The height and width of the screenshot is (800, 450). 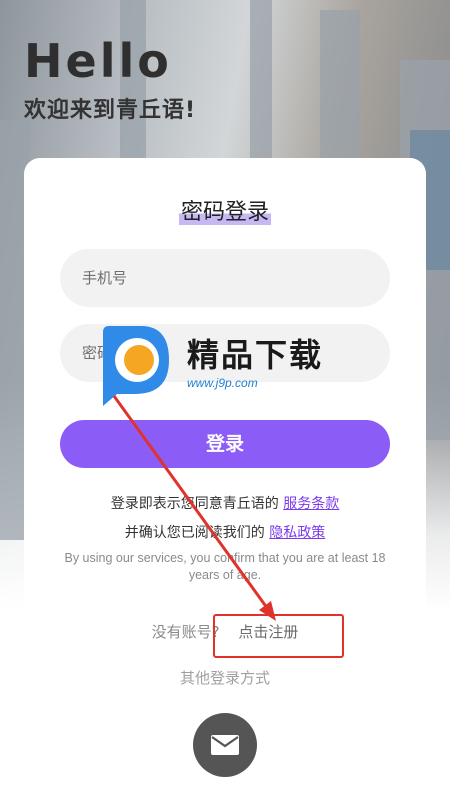 I want to click on terms-line: 登录即表示您同意青丘语的 服务条款, so click(x=225, y=503).